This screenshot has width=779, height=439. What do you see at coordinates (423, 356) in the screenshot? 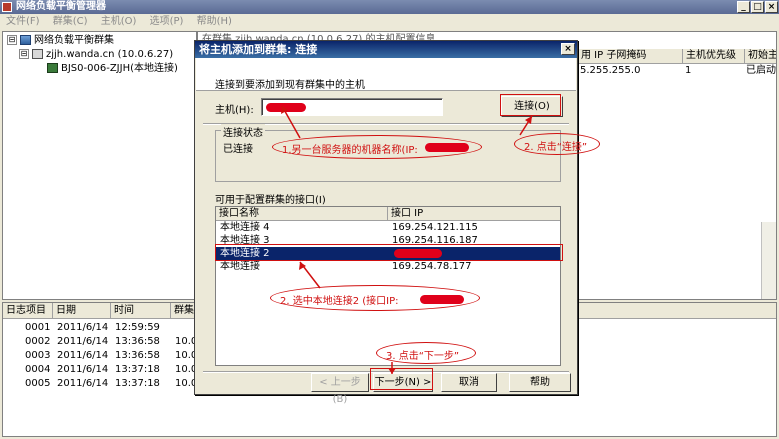
I see `annotation-step4: 3. 点击“下一步”` at bounding box center [423, 356].